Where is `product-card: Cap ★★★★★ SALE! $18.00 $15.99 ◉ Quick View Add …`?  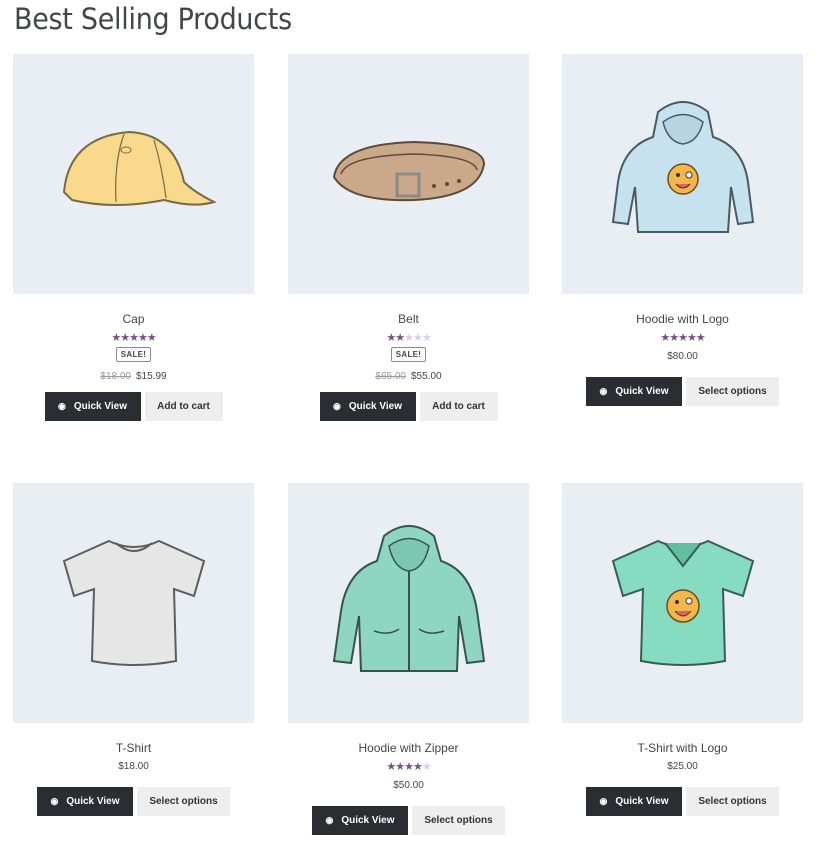 product-card: Cap ★★★★★ SALE! $18.00 $15.99 ◉ Quick View Add … is located at coordinates (133, 237).